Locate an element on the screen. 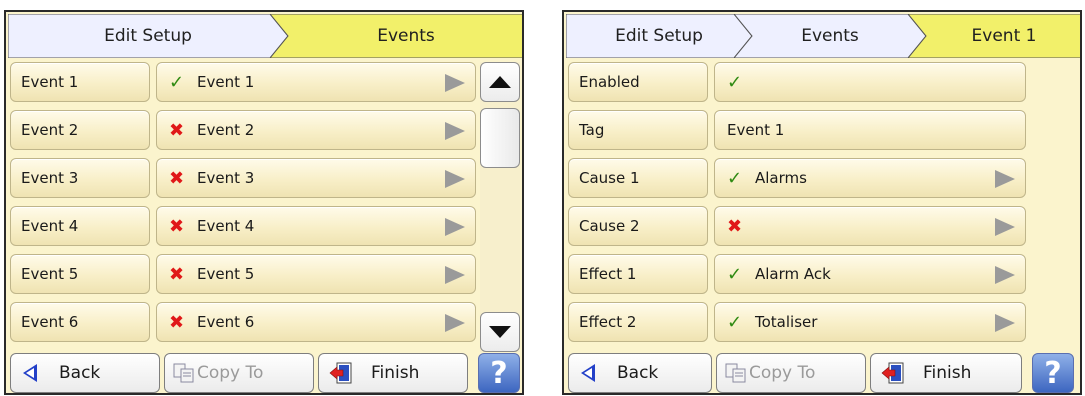 This screenshot has height=396, width=1085. event-value-button: ✖ Event 5 is located at coordinates (316, 274).